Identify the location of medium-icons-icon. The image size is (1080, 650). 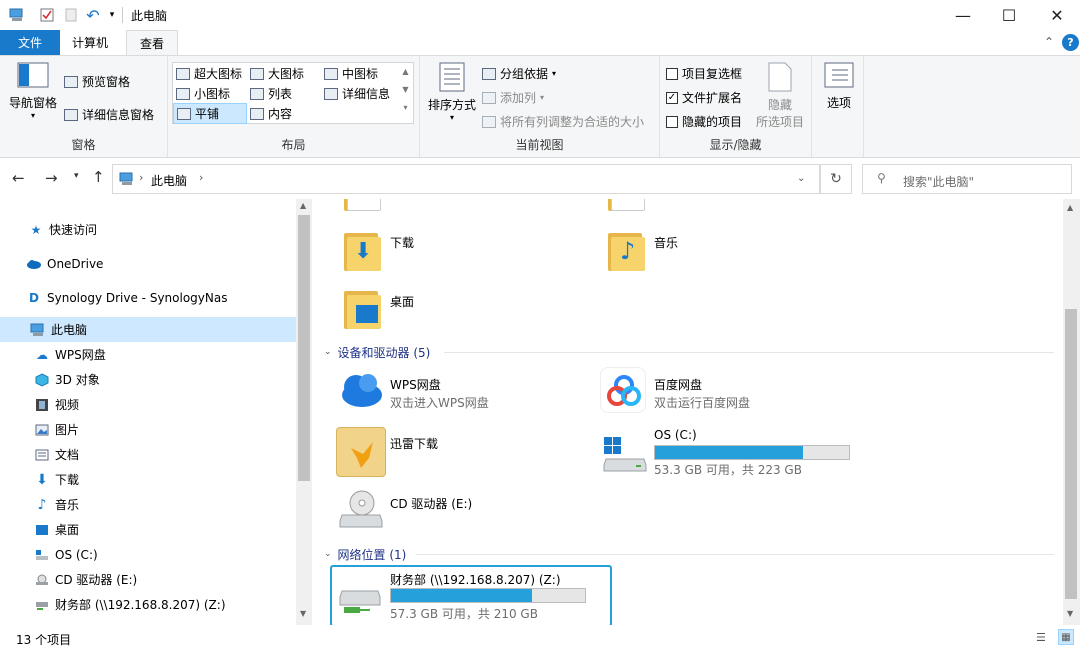
(331, 73).